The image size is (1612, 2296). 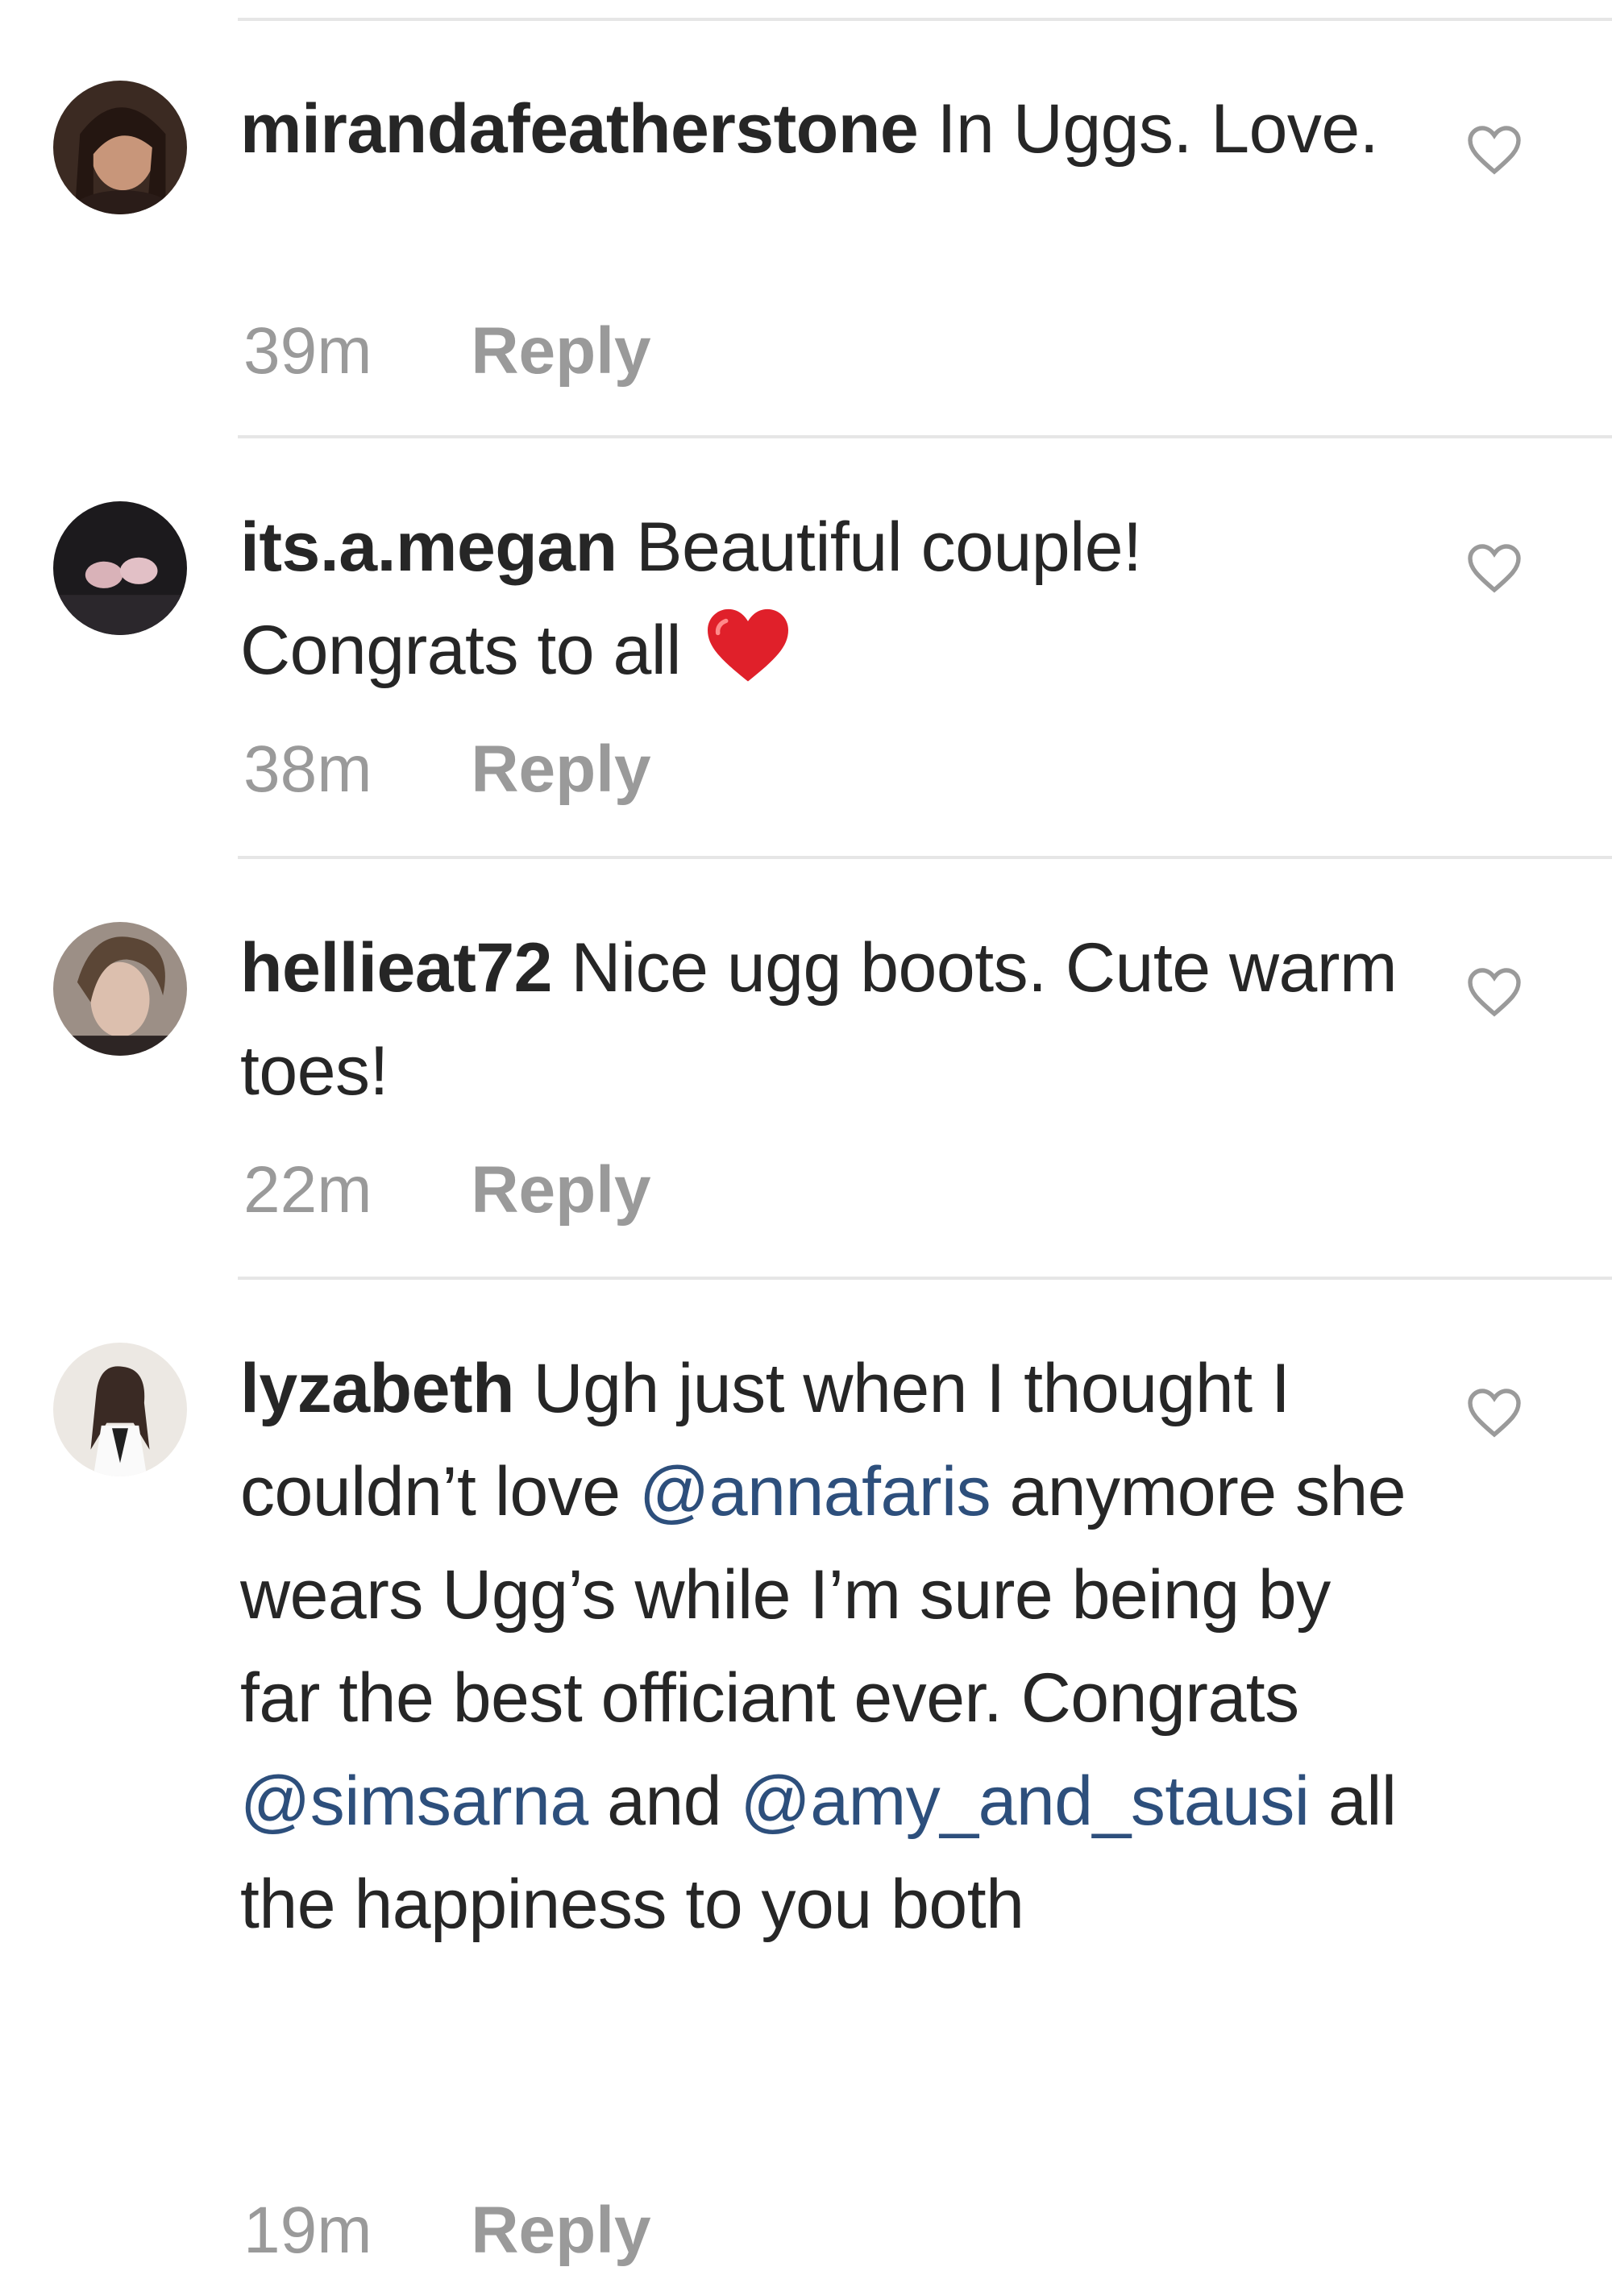 What do you see at coordinates (307, 2231) in the screenshot?
I see `comment-time: 19m` at bounding box center [307, 2231].